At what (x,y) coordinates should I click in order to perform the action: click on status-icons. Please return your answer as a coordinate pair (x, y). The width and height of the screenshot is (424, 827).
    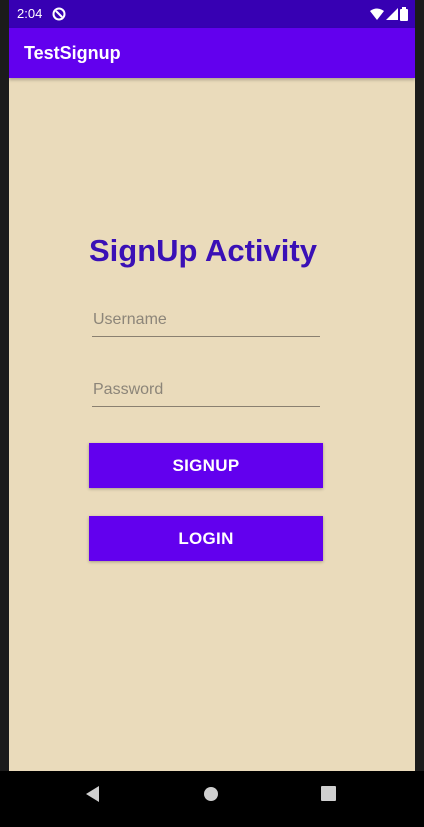
    Looking at the image, I should click on (389, 16).